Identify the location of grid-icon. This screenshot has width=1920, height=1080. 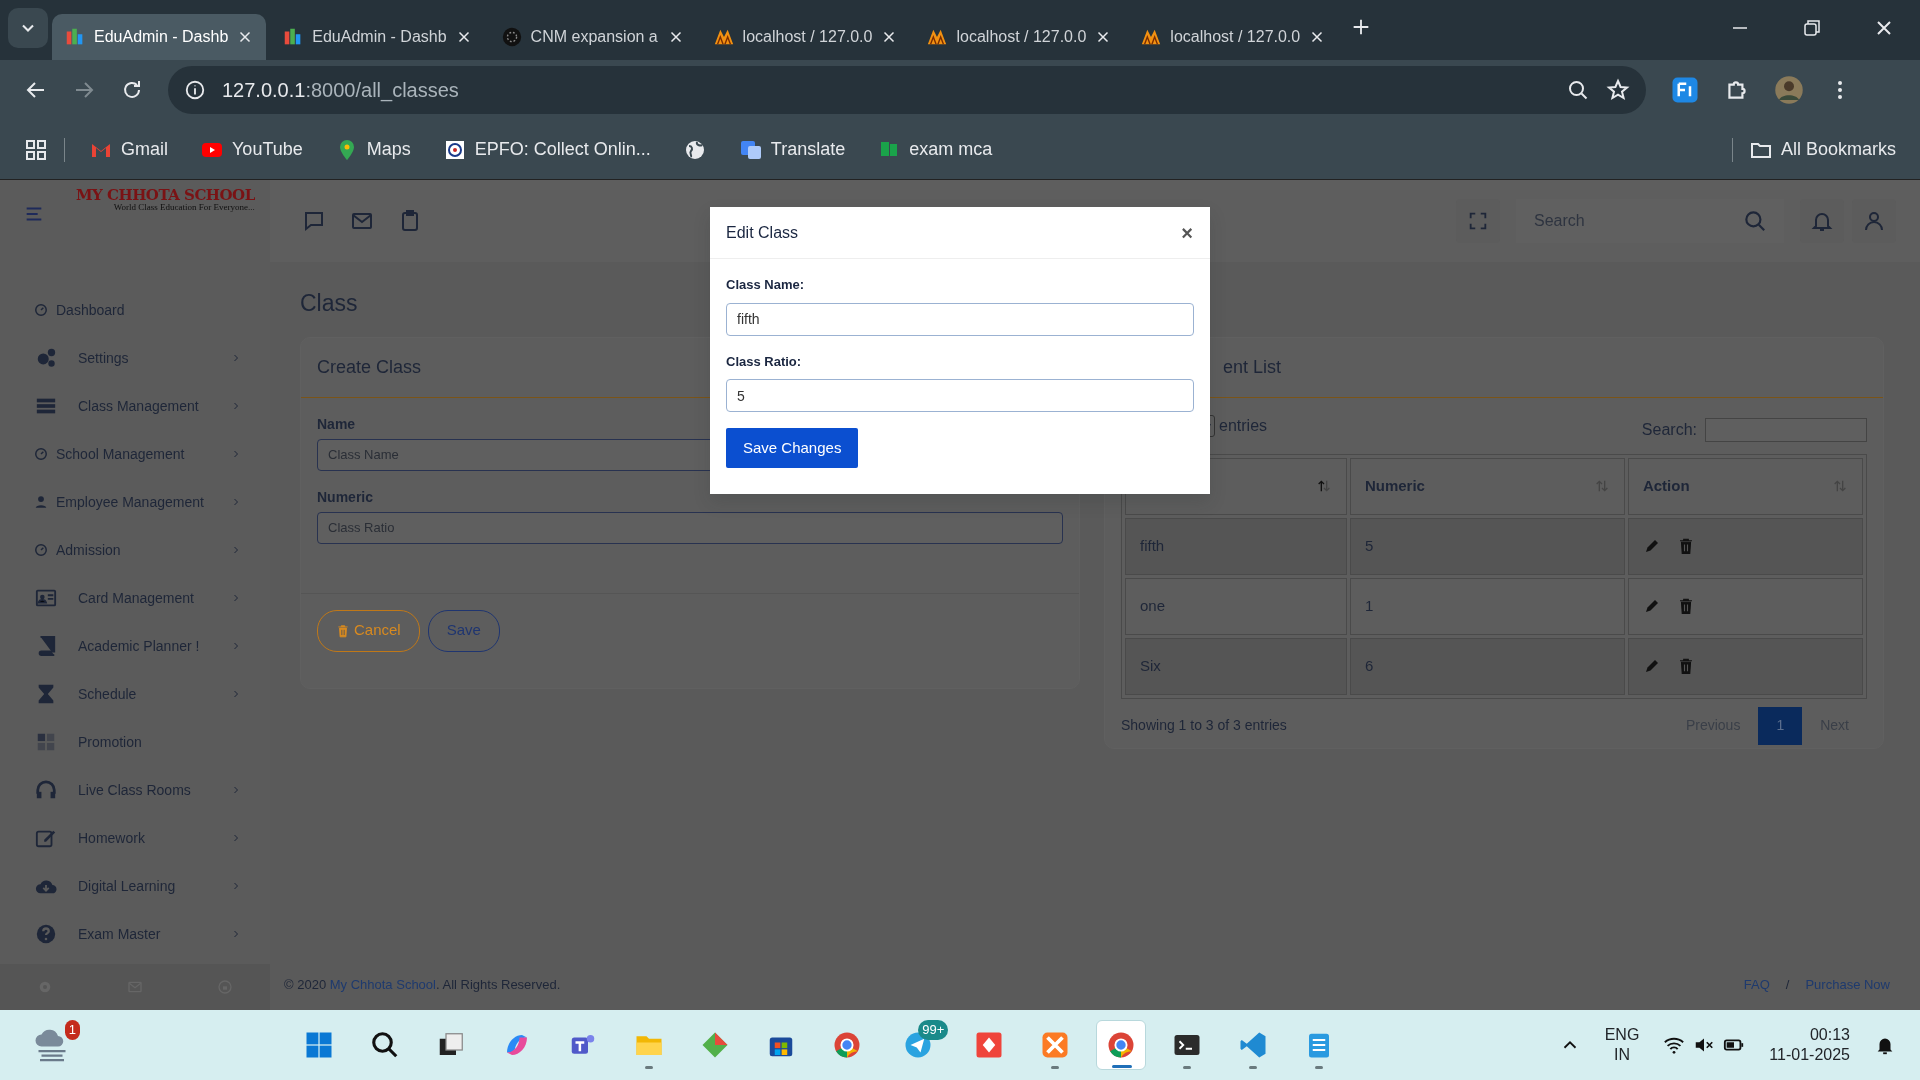
(46, 742).